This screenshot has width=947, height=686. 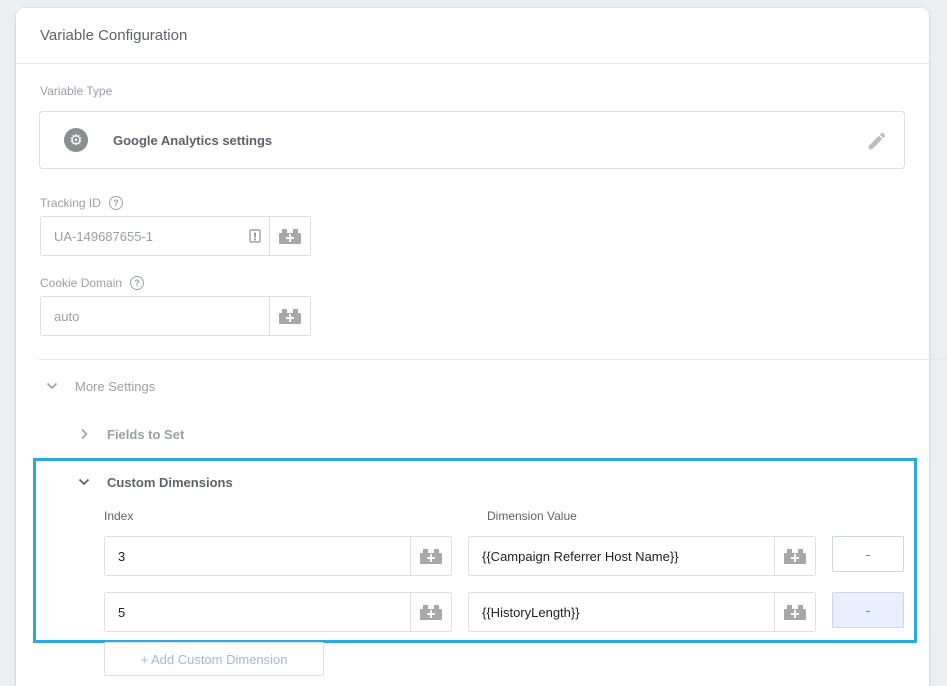 I want to click on tracking-id-input: UA-149687655-1, so click(x=141, y=236).